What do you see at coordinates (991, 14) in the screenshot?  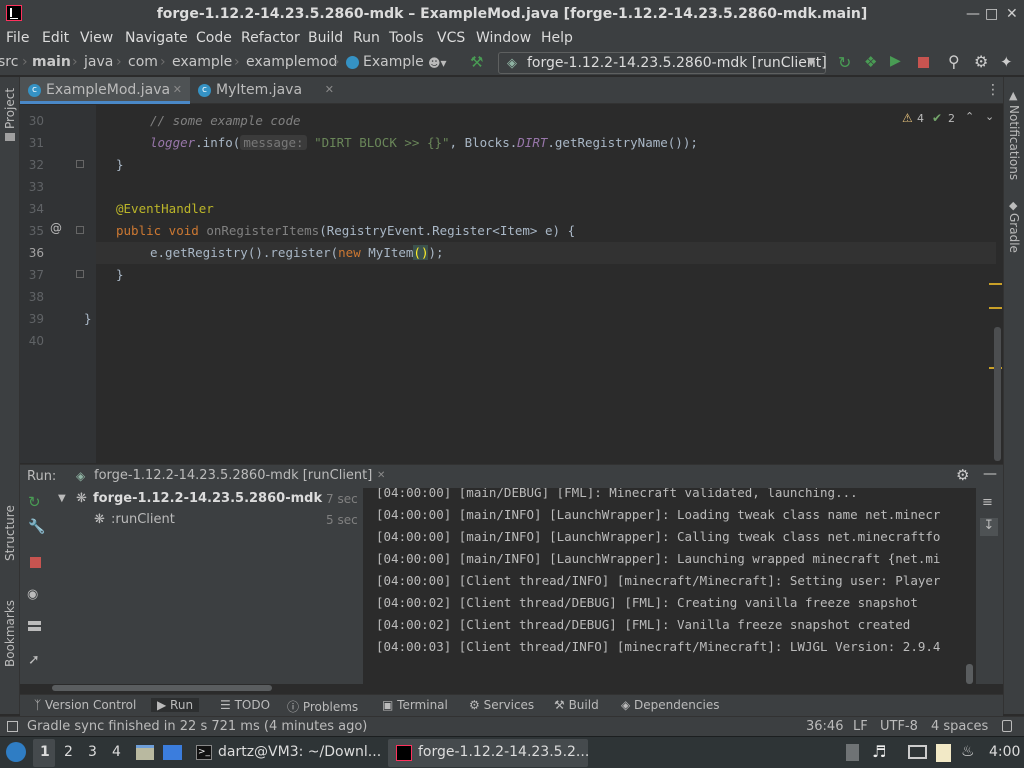 I see `maximize-icon: □` at bounding box center [991, 14].